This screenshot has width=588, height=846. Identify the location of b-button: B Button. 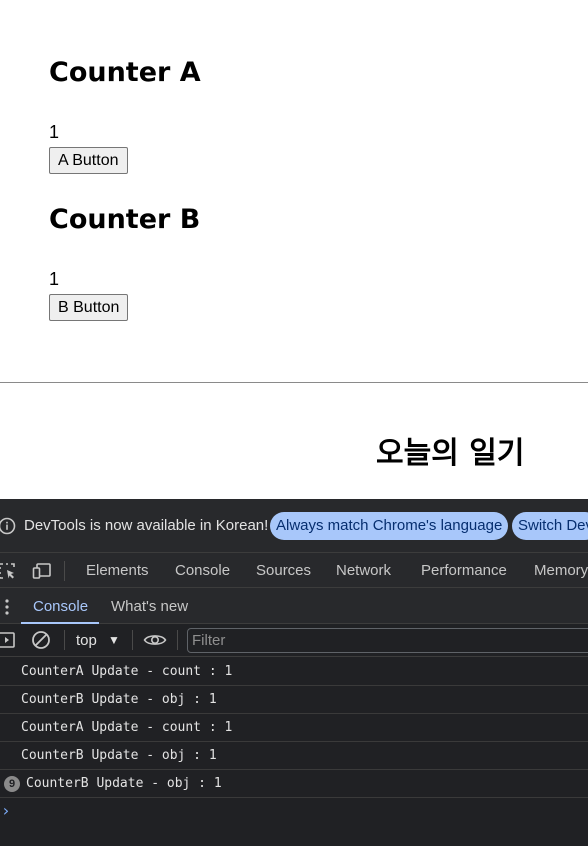
(89, 307).